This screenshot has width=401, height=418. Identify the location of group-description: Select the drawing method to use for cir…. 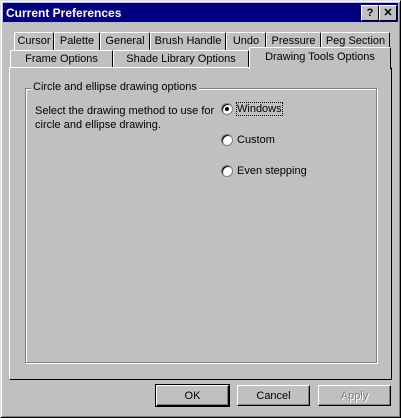
(125, 118).